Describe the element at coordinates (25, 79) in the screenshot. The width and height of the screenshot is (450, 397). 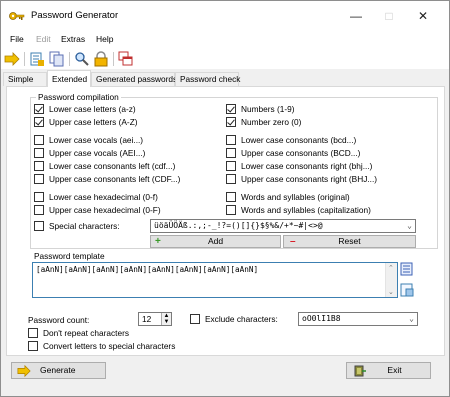
I see `tab-simple: Simple` at that location.